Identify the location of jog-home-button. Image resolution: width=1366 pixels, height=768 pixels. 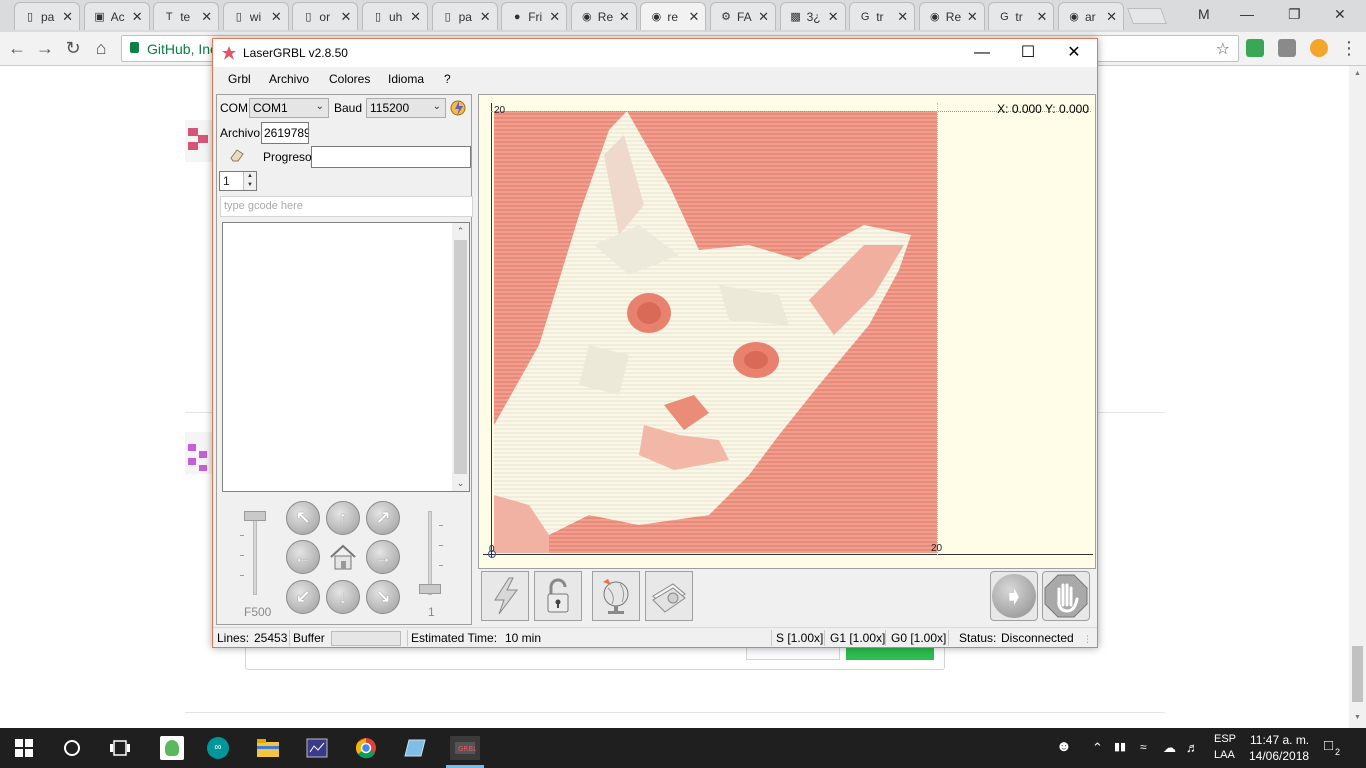
(343, 557).